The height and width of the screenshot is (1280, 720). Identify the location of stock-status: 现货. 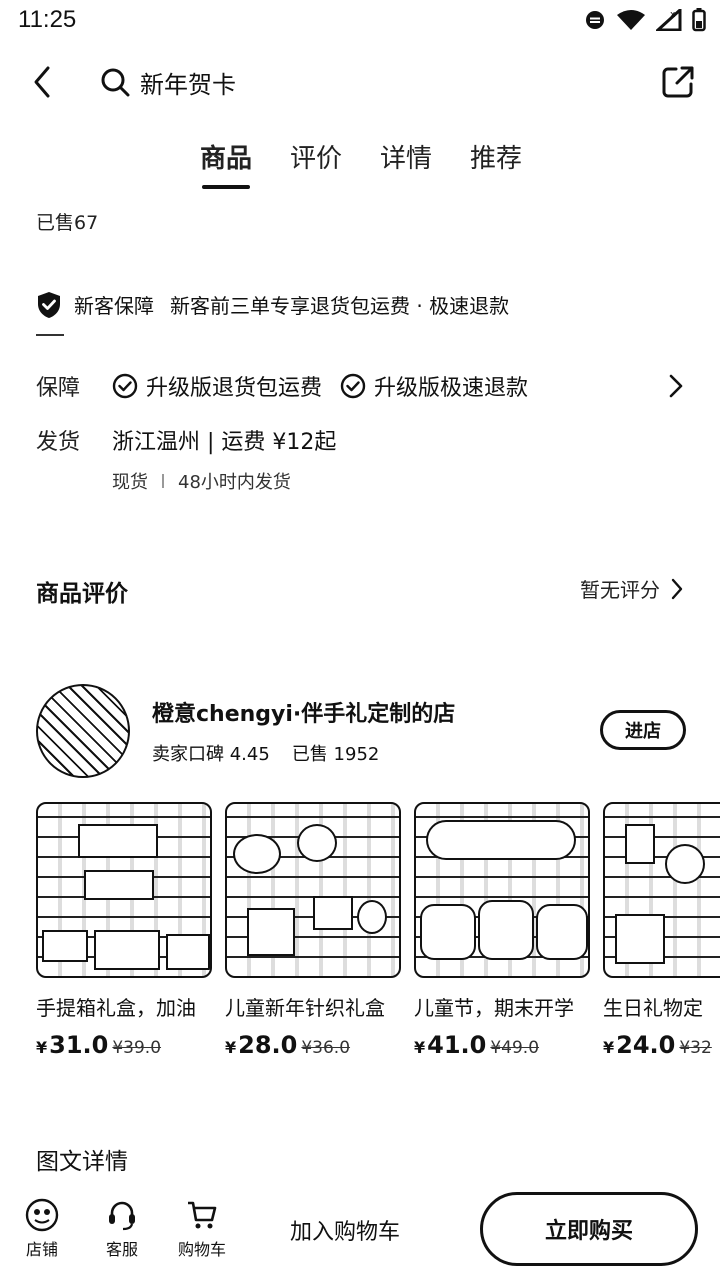
(130, 482).